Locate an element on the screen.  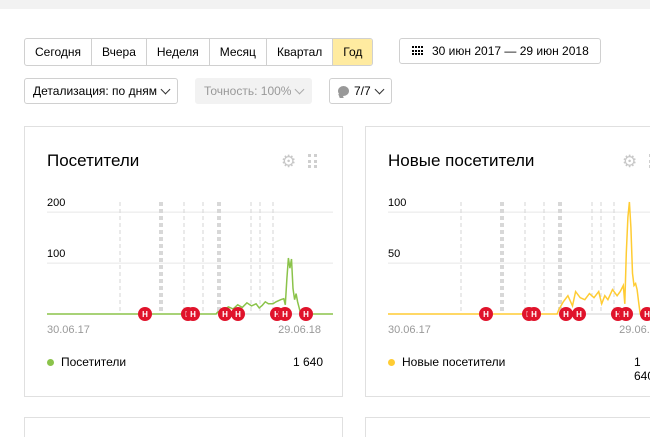
drag-handle-icon is located at coordinates (312, 161).